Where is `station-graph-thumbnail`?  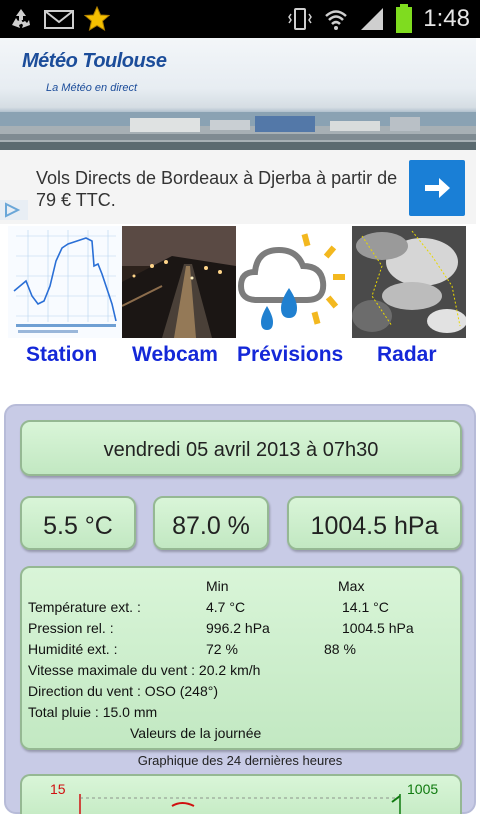 station-graph-thumbnail is located at coordinates (65, 282).